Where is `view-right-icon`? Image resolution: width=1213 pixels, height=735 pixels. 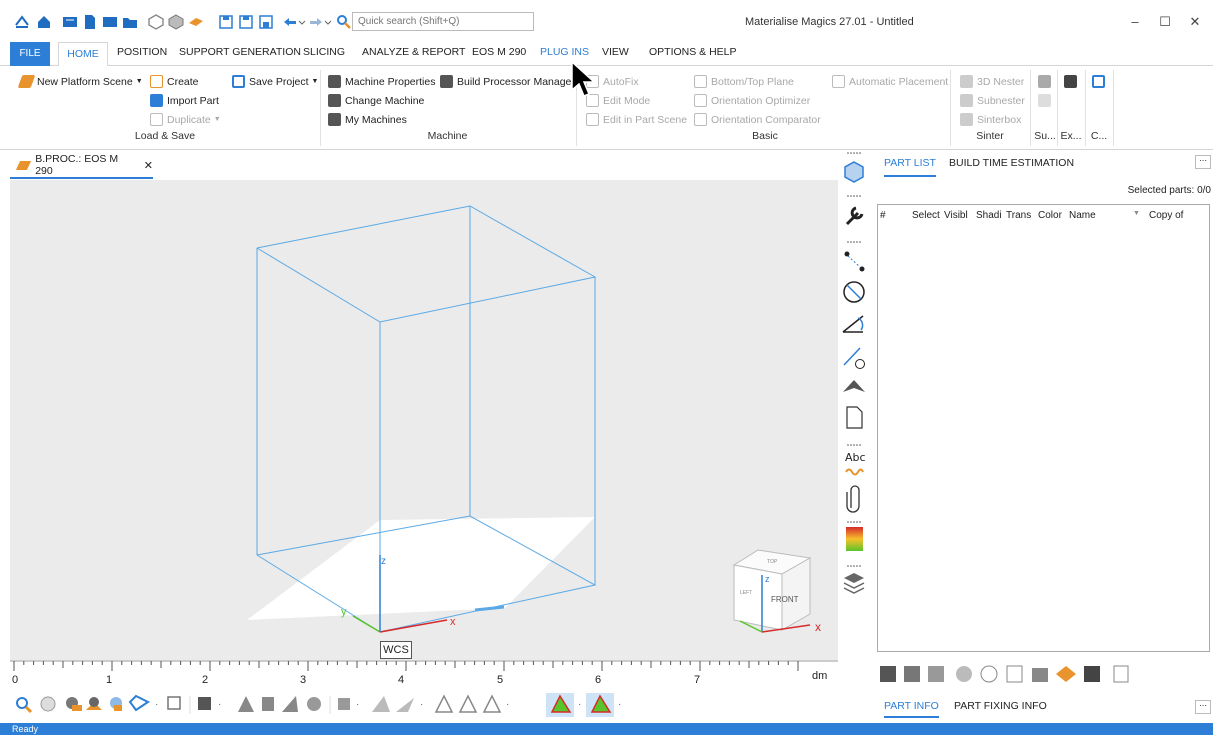
view-right-icon is located at coordinates (381, 704).